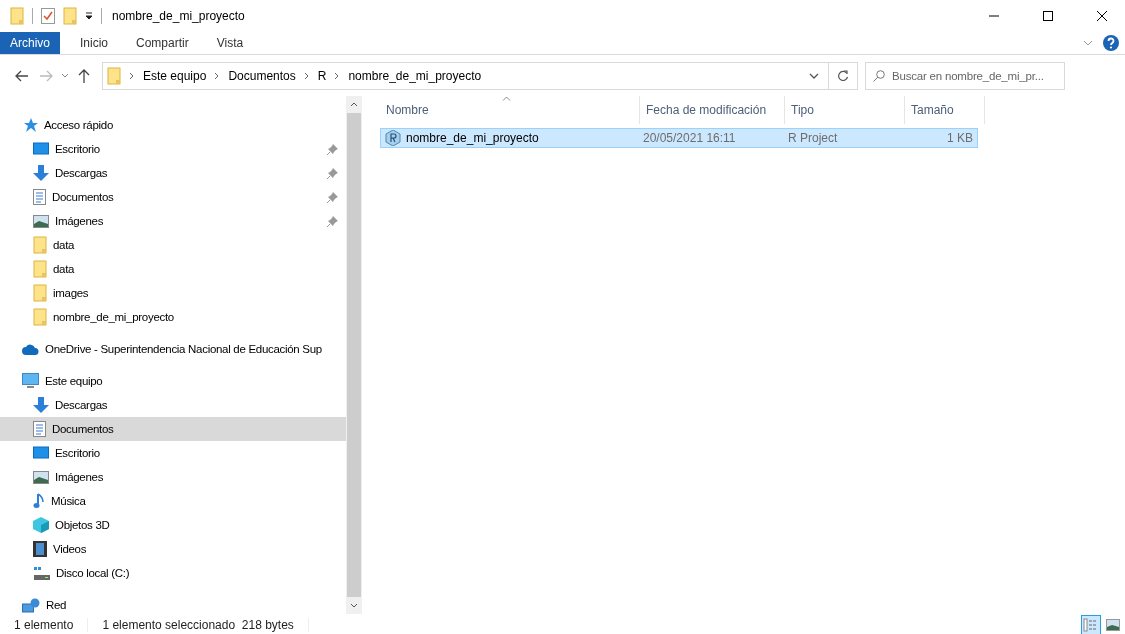 The height and width of the screenshot is (634, 1125). Describe the element at coordinates (415, 75) in the screenshot. I see `breadcrumb-item: nombre_de_mi_proyecto` at that location.